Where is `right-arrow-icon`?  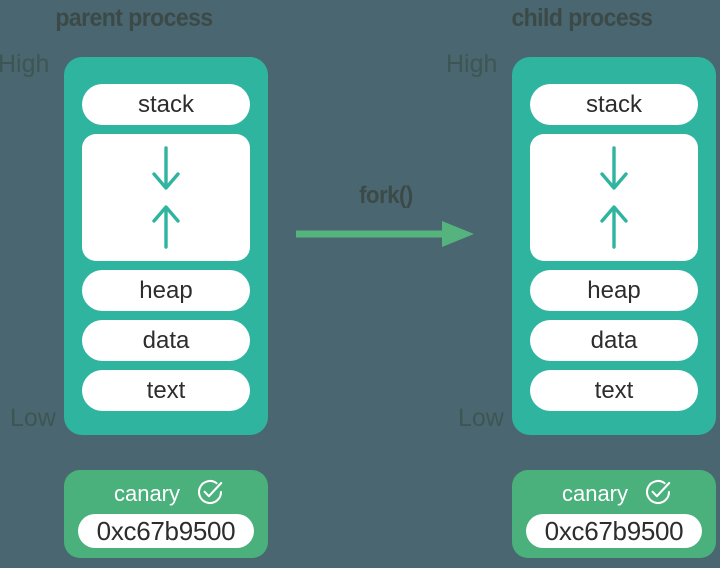
right-arrow-icon is located at coordinates (386, 236).